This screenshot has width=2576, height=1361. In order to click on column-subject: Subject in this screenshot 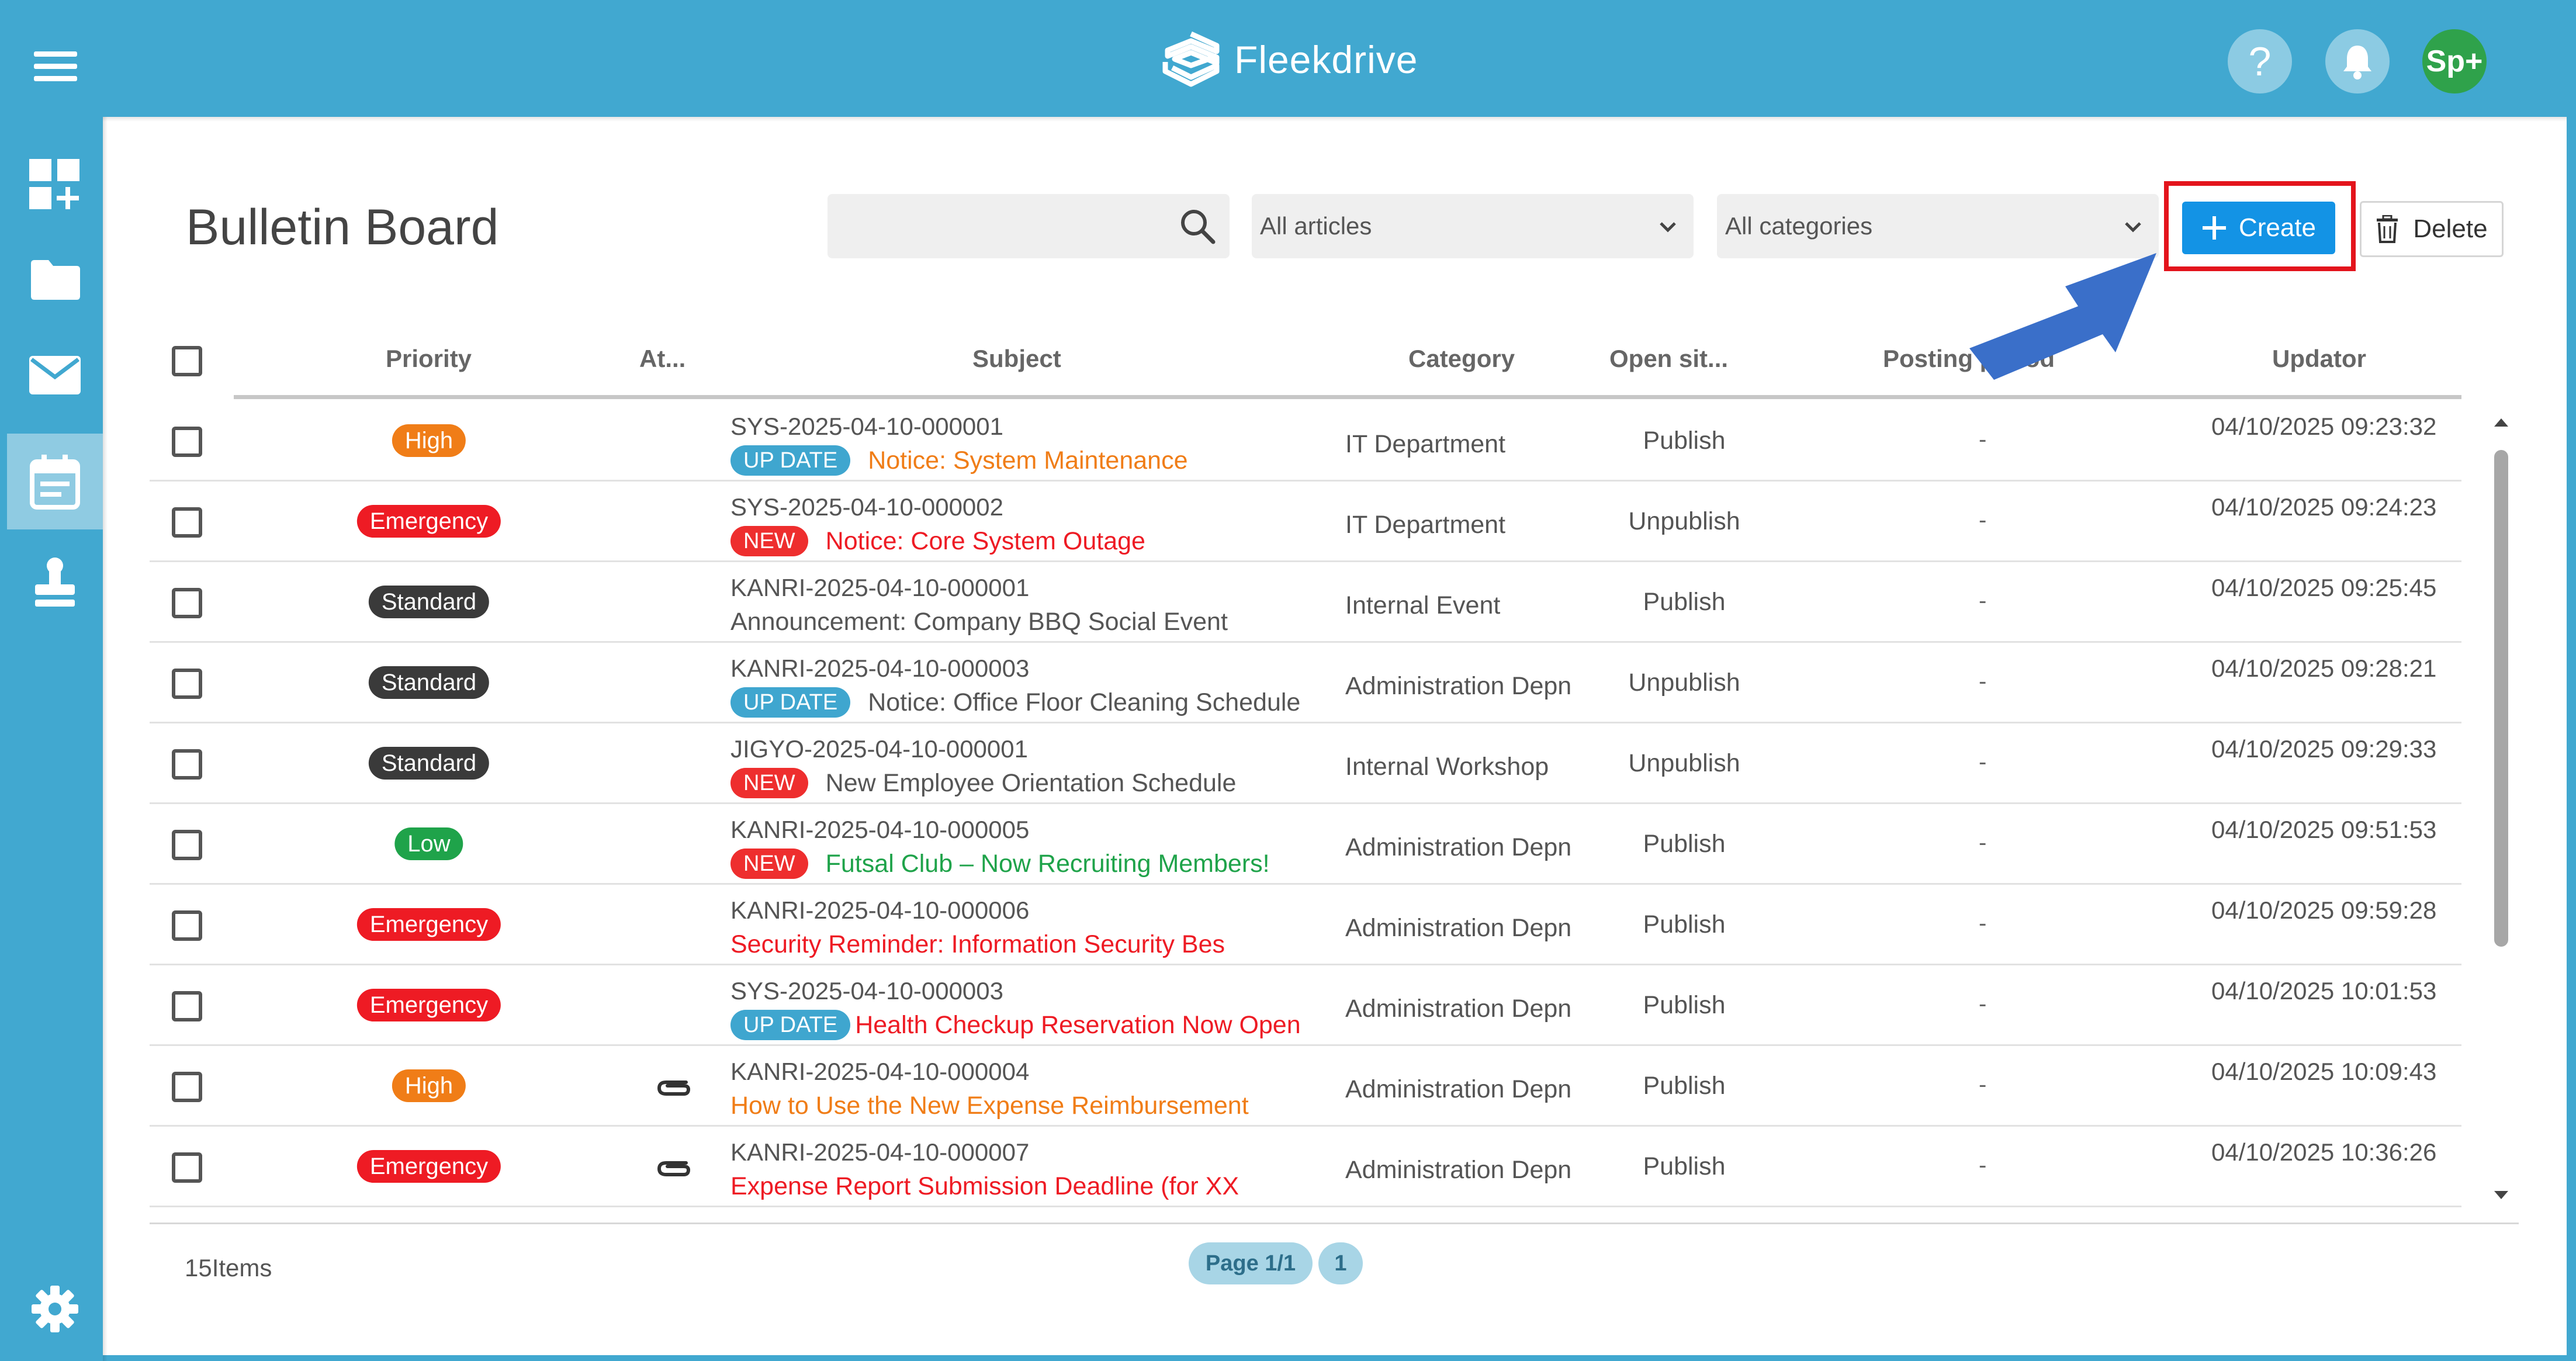, I will do `click(1016, 359)`.